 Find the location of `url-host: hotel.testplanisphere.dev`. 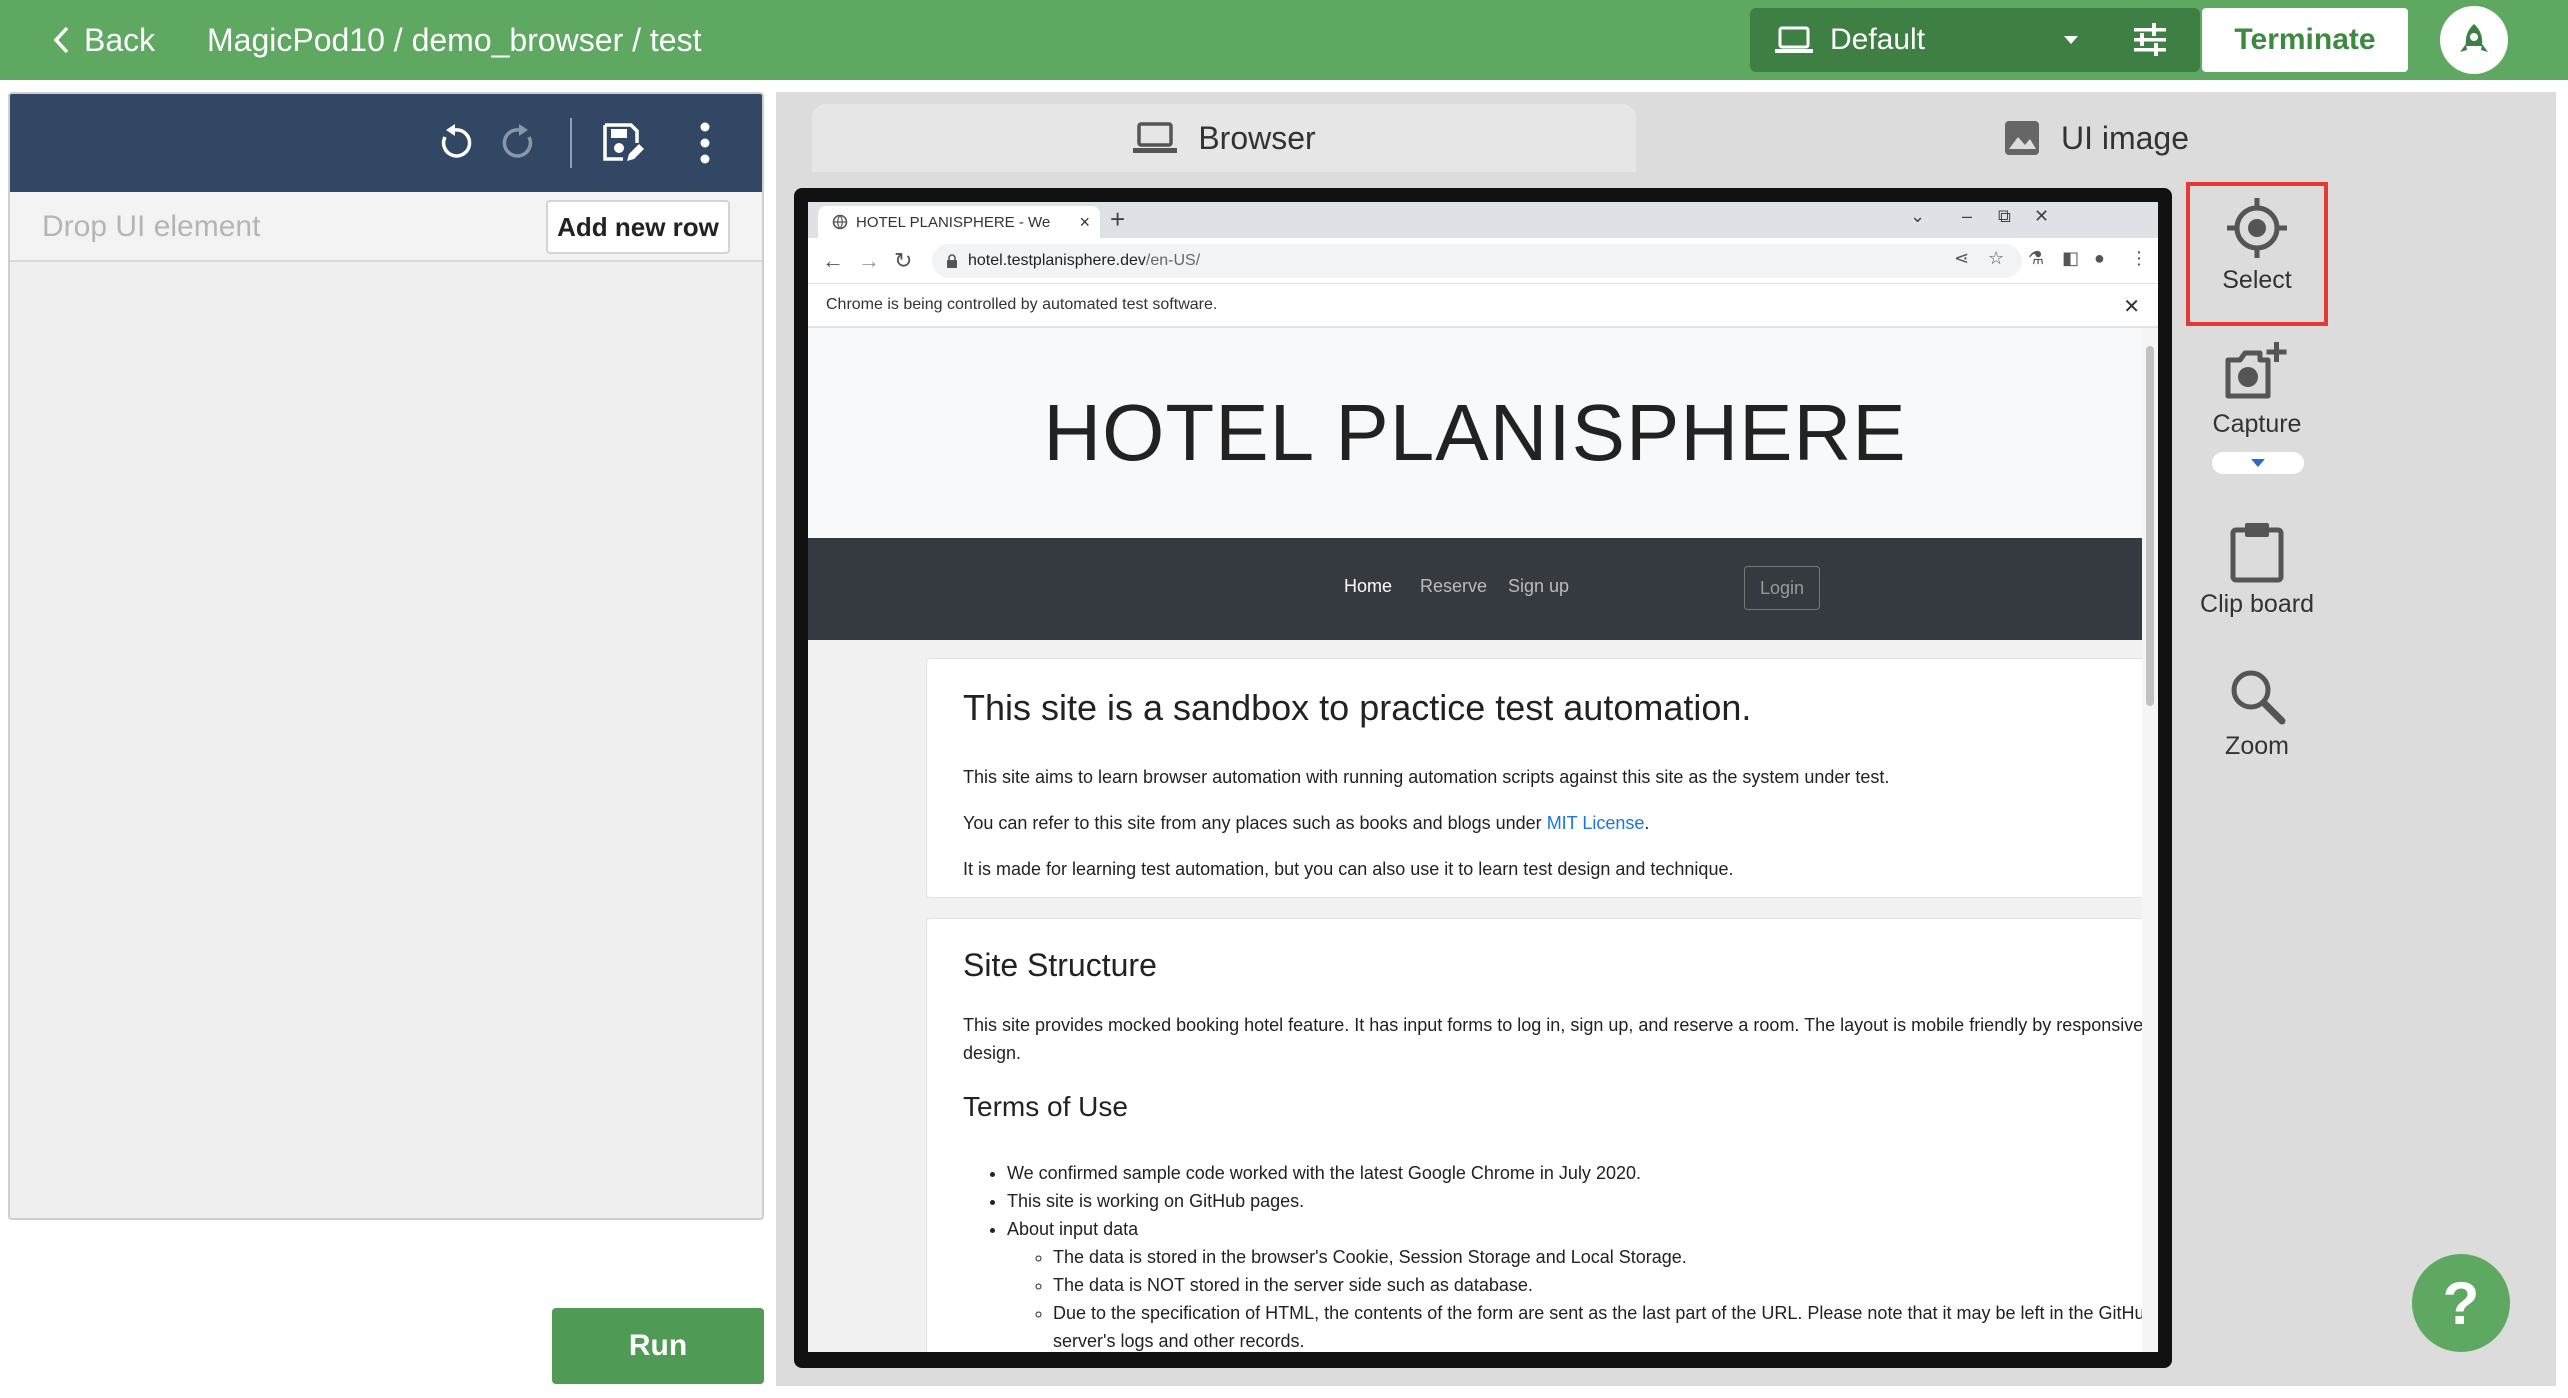

url-host: hotel.testplanisphere.dev is located at coordinates (1057, 260).